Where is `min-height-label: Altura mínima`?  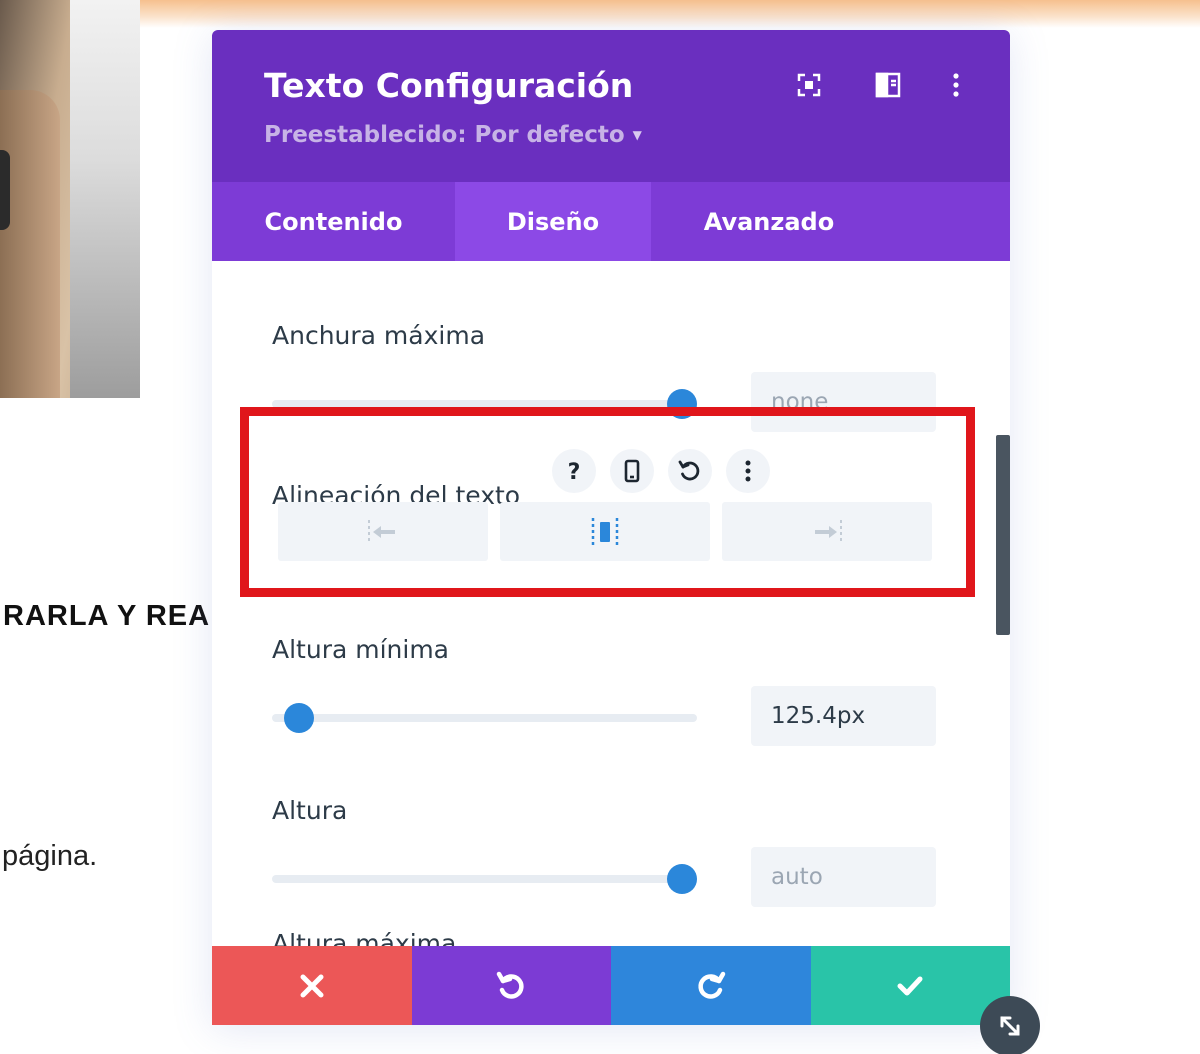
min-height-label: Altura mínima is located at coordinates (361, 649).